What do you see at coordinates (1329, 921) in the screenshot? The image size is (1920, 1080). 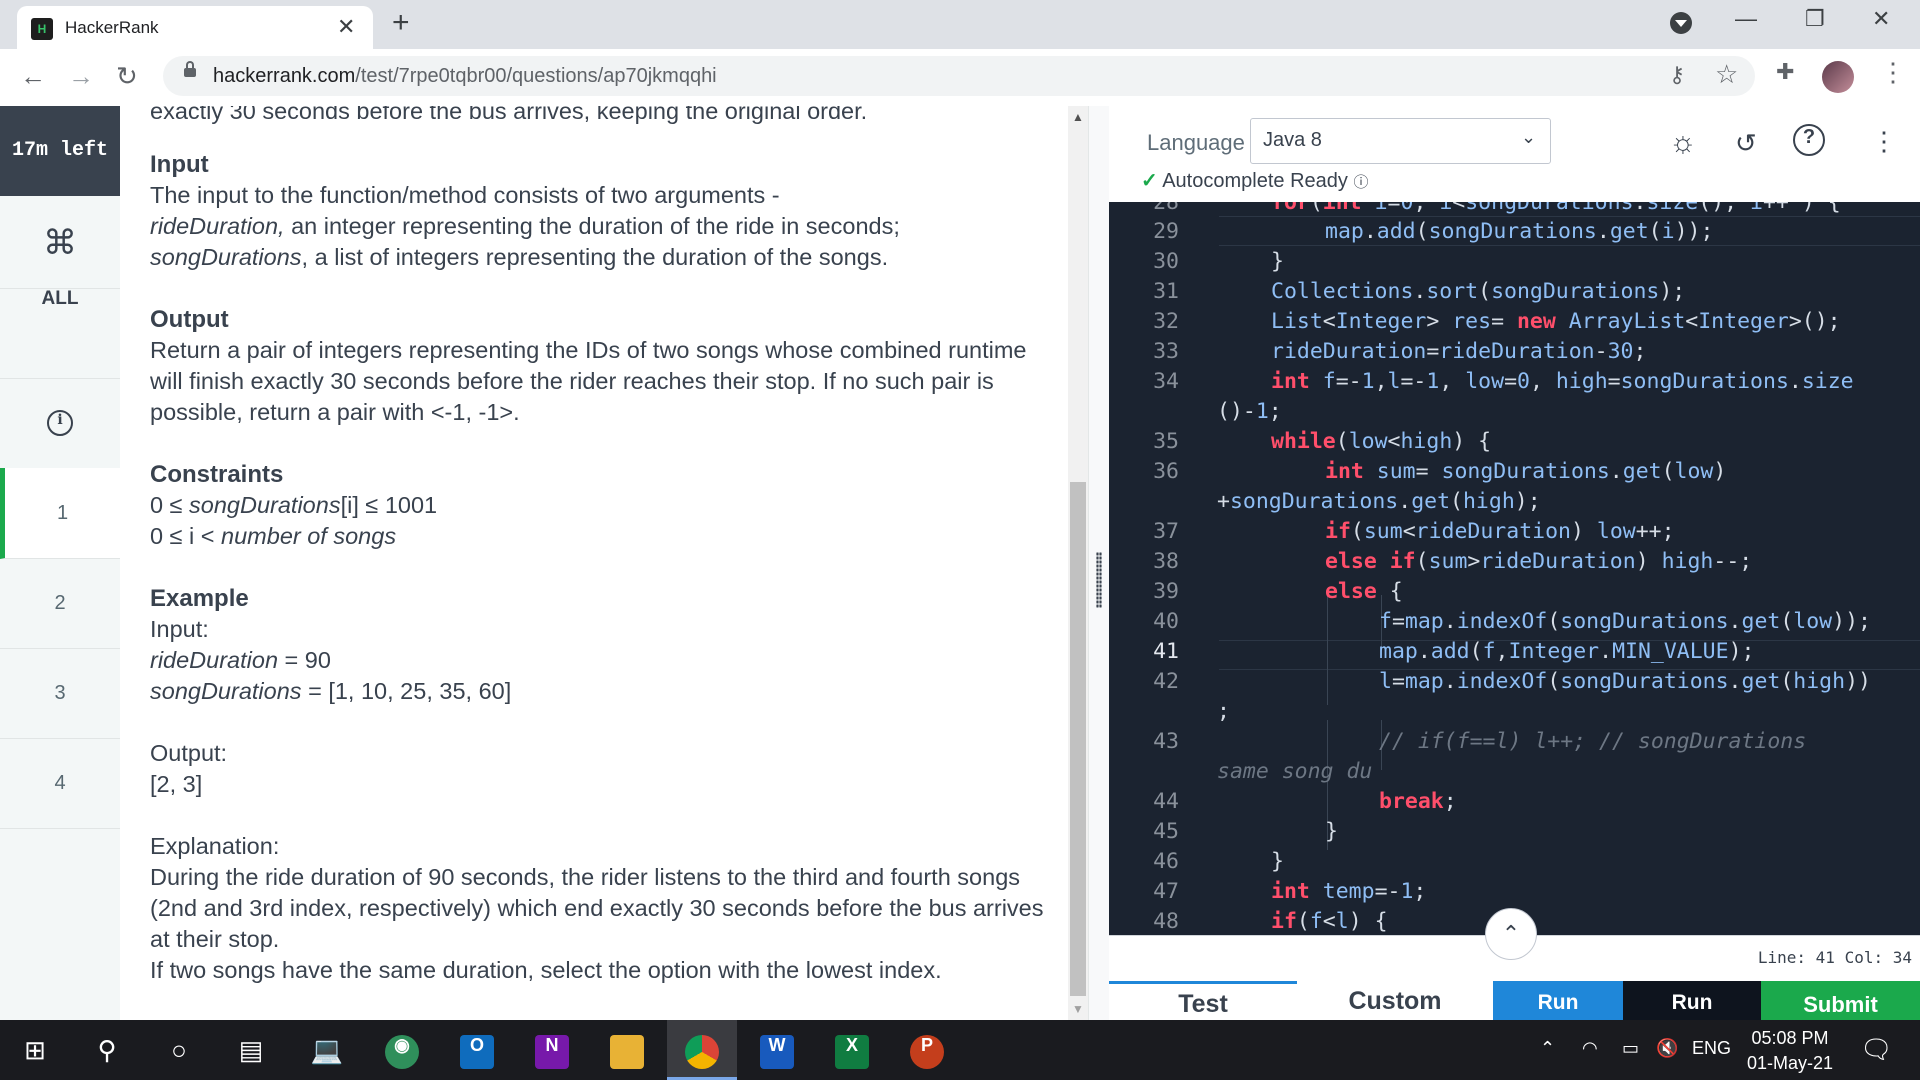 I see `code-line: if(f<l) {` at bounding box center [1329, 921].